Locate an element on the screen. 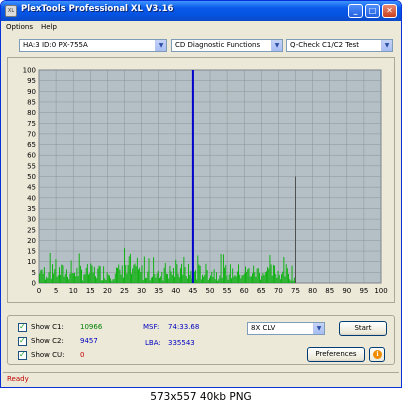  speed-select: 8X CLV ▼ is located at coordinates (286, 328).